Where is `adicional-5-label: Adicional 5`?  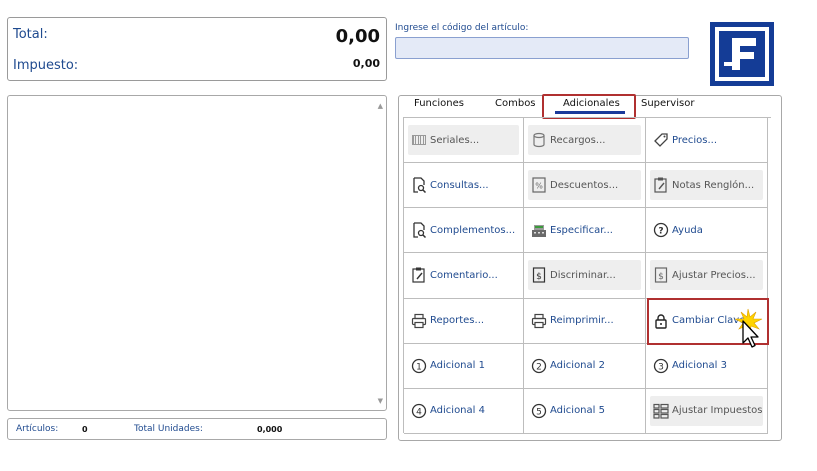
adicional-5-label: Adicional 5 is located at coordinates (577, 411).